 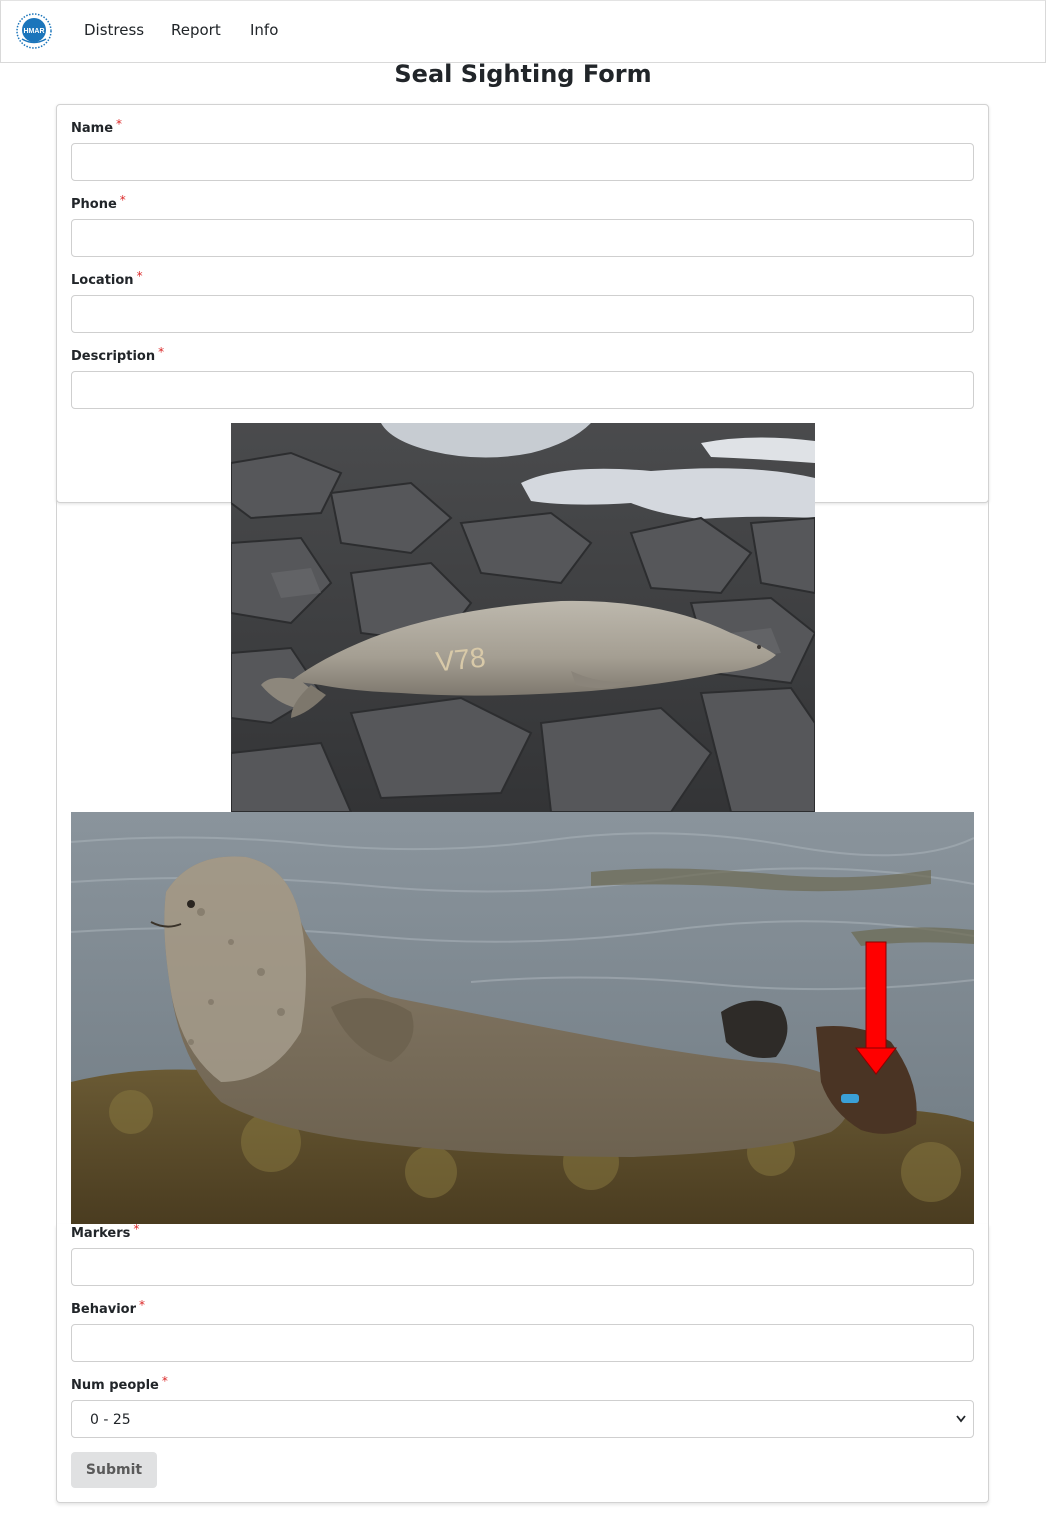 What do you see at coordinates (98, 202) in the screenshot?
I see `phone-label: Phone *` at bounding box center [98, 202].